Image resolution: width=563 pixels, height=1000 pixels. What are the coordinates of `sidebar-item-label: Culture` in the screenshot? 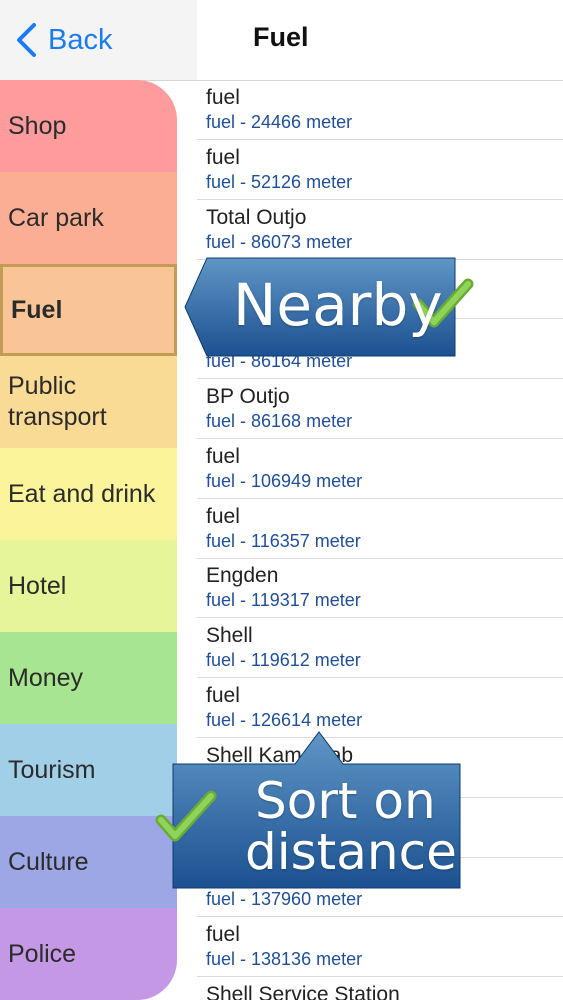 It's located at (48, 861).